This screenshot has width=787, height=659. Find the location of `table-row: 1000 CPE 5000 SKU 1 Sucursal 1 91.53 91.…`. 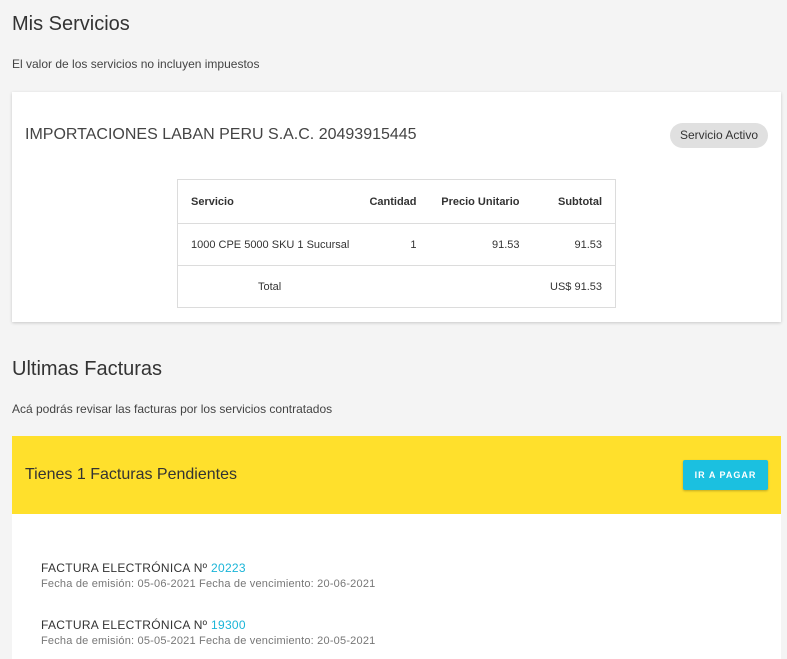

table-row: 1000 CPE 5000 SKU 1 Sucursal 1 91.53 91.… is located at coordinates (396, 244).